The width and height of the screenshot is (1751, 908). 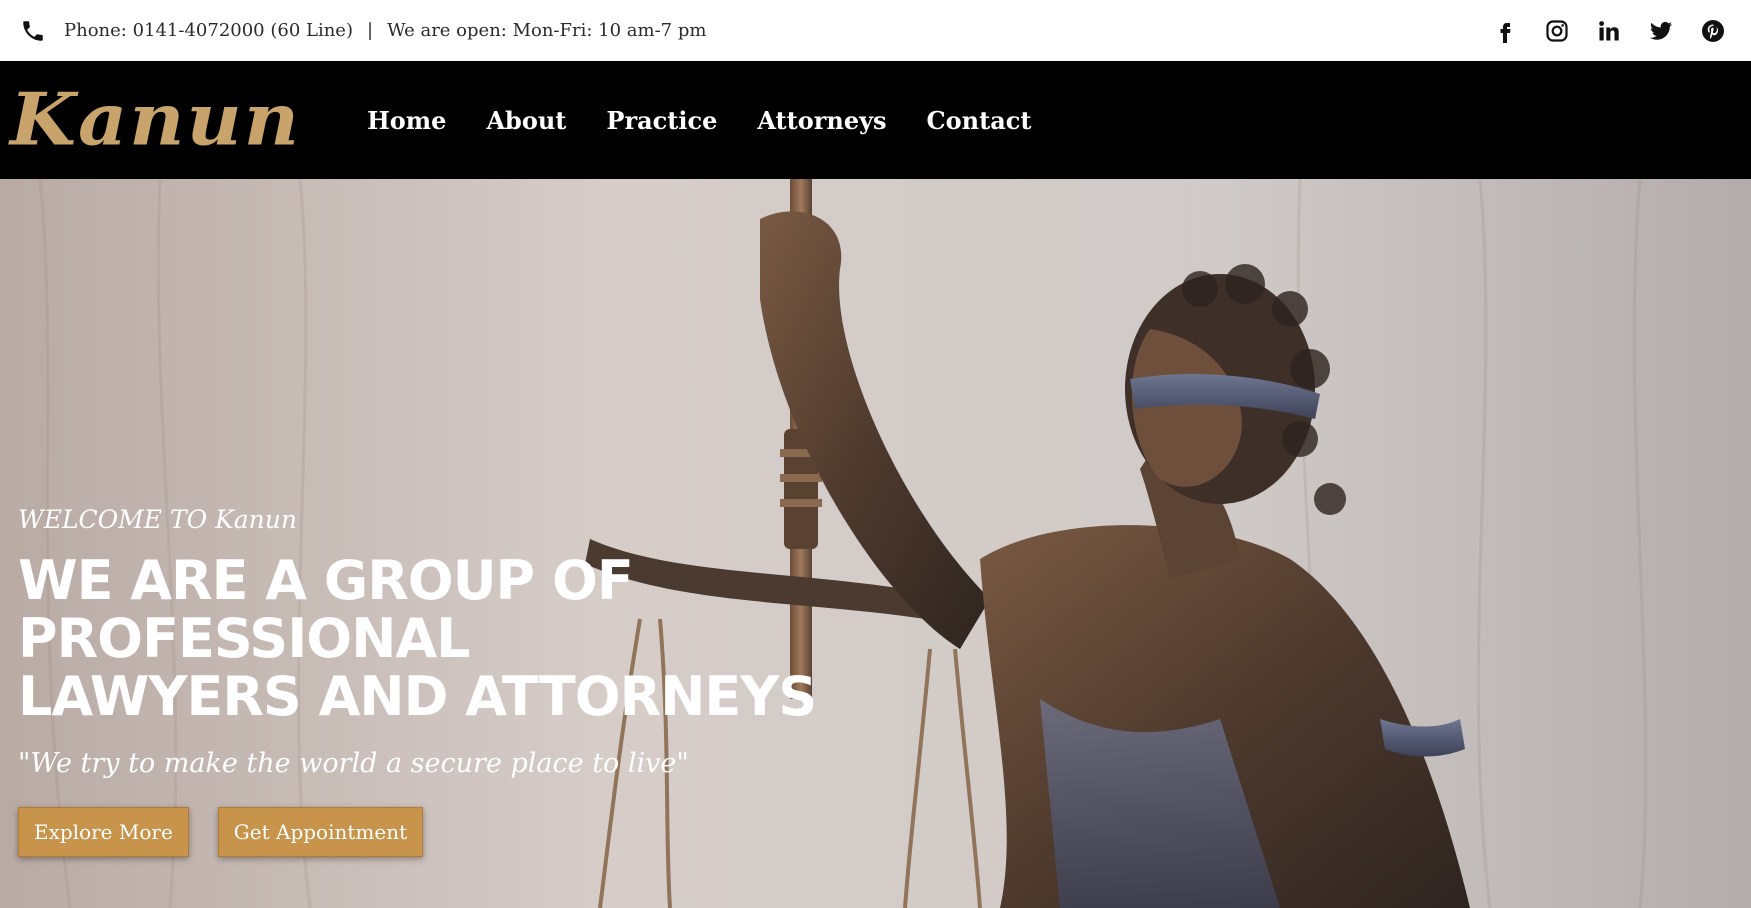 I want to click on nav-contact: Contact, so click(x=979, y=120).